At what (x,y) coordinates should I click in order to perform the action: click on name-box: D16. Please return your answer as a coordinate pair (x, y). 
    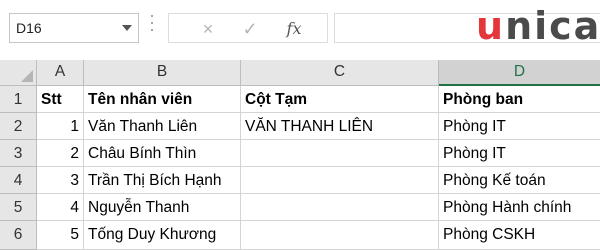
    Looking at the image, I should click on (74, 28).